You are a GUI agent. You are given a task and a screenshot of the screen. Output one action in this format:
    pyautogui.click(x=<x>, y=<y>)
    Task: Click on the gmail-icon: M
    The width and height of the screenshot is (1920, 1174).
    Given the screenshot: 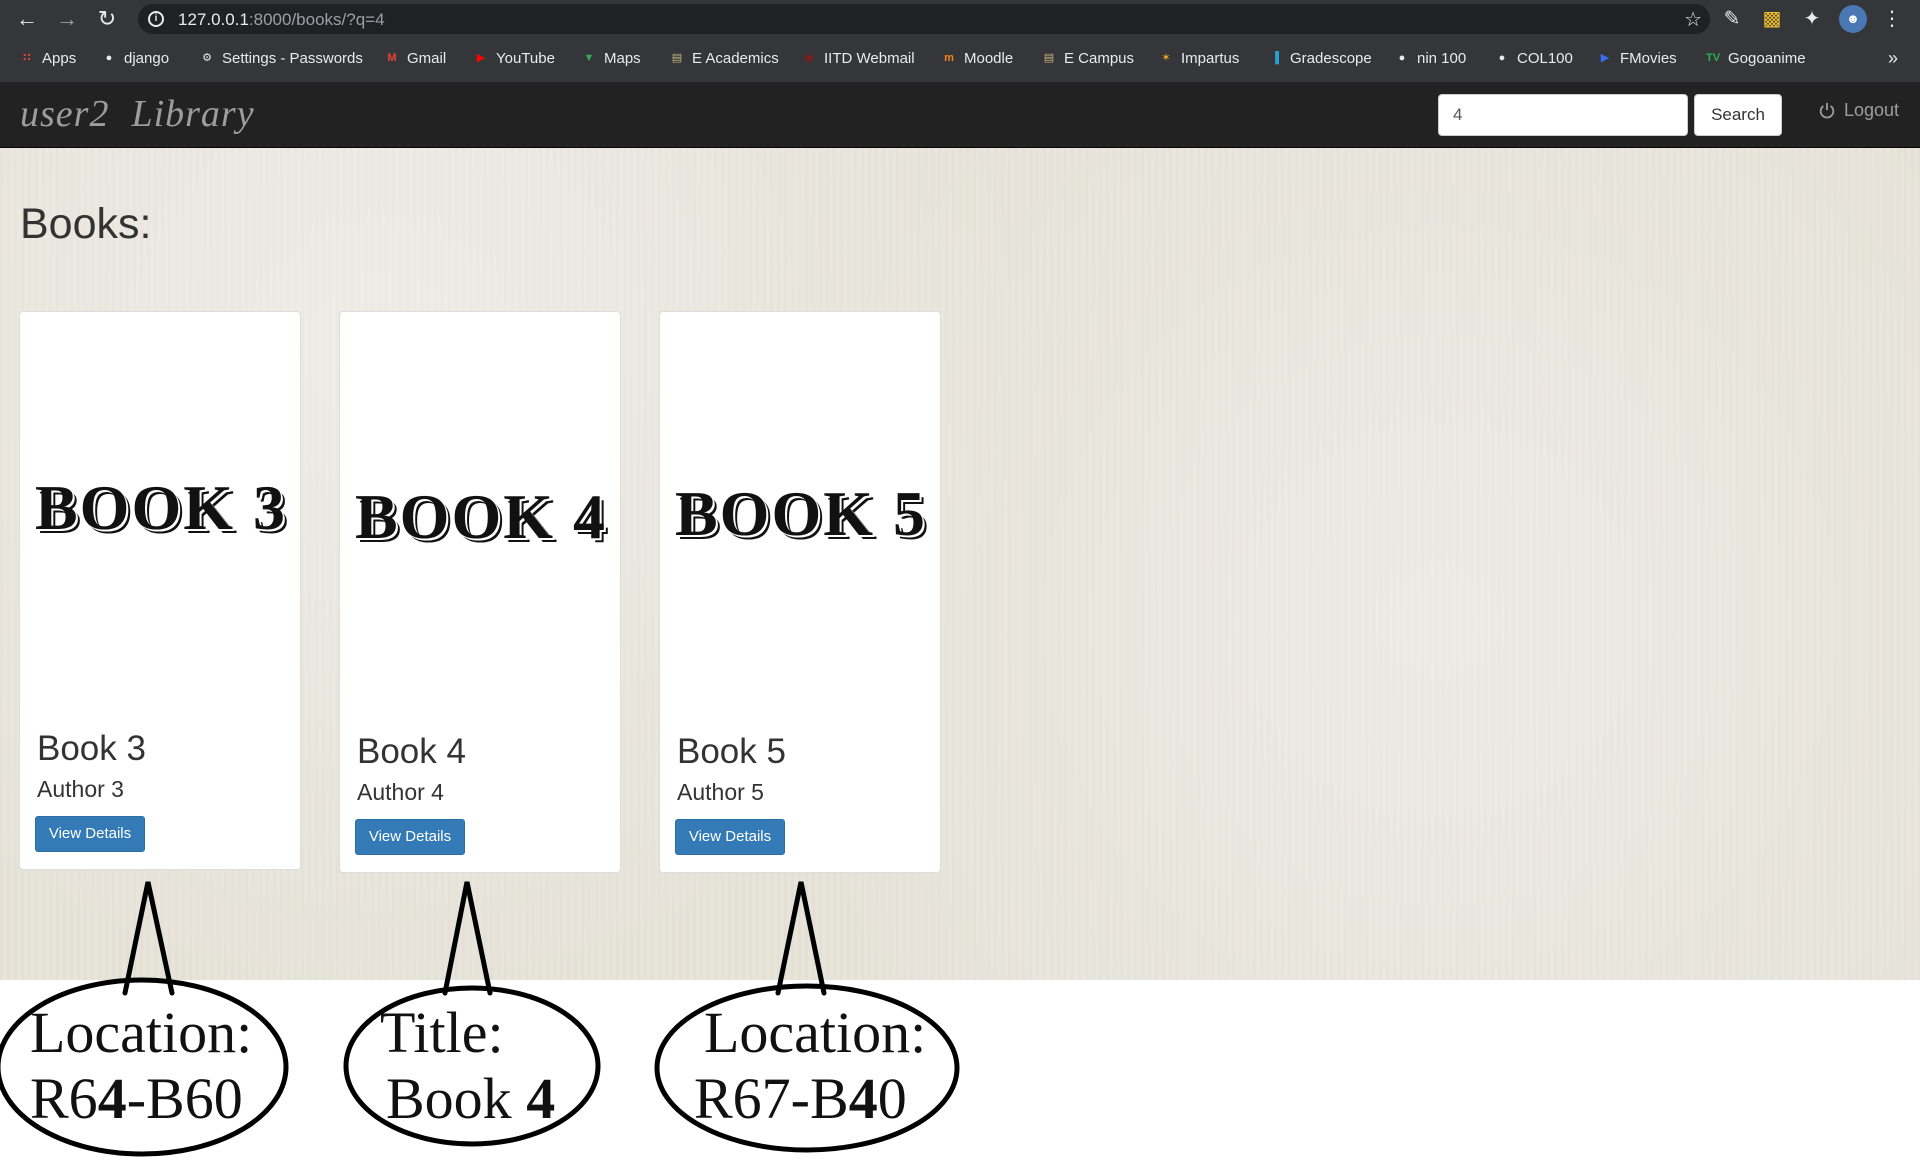 What is the action you would take?
    pyautogui.click(x=392, y=58)
    